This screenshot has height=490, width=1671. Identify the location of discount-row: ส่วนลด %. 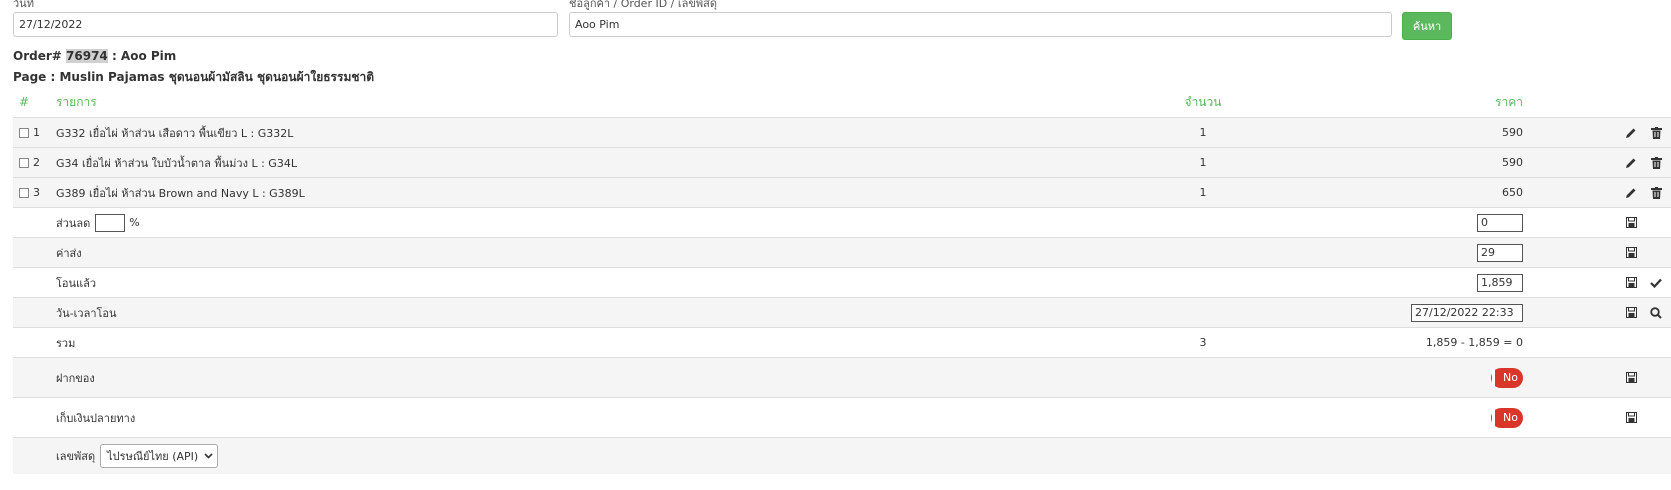
(842, 222).